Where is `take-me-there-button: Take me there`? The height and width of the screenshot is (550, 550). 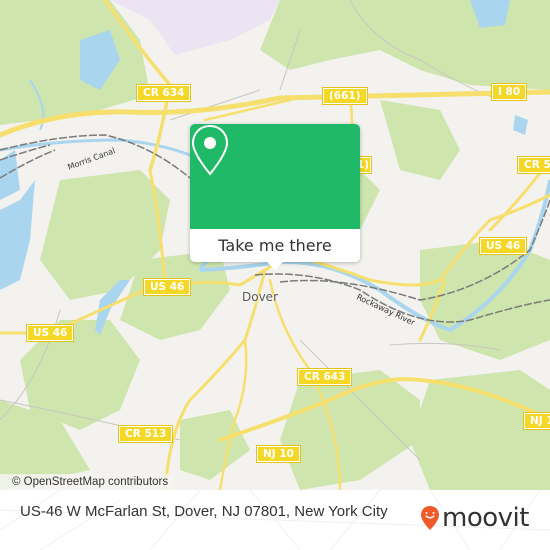
take-me-there-button: Take me there is located at coordinates (275, 245).